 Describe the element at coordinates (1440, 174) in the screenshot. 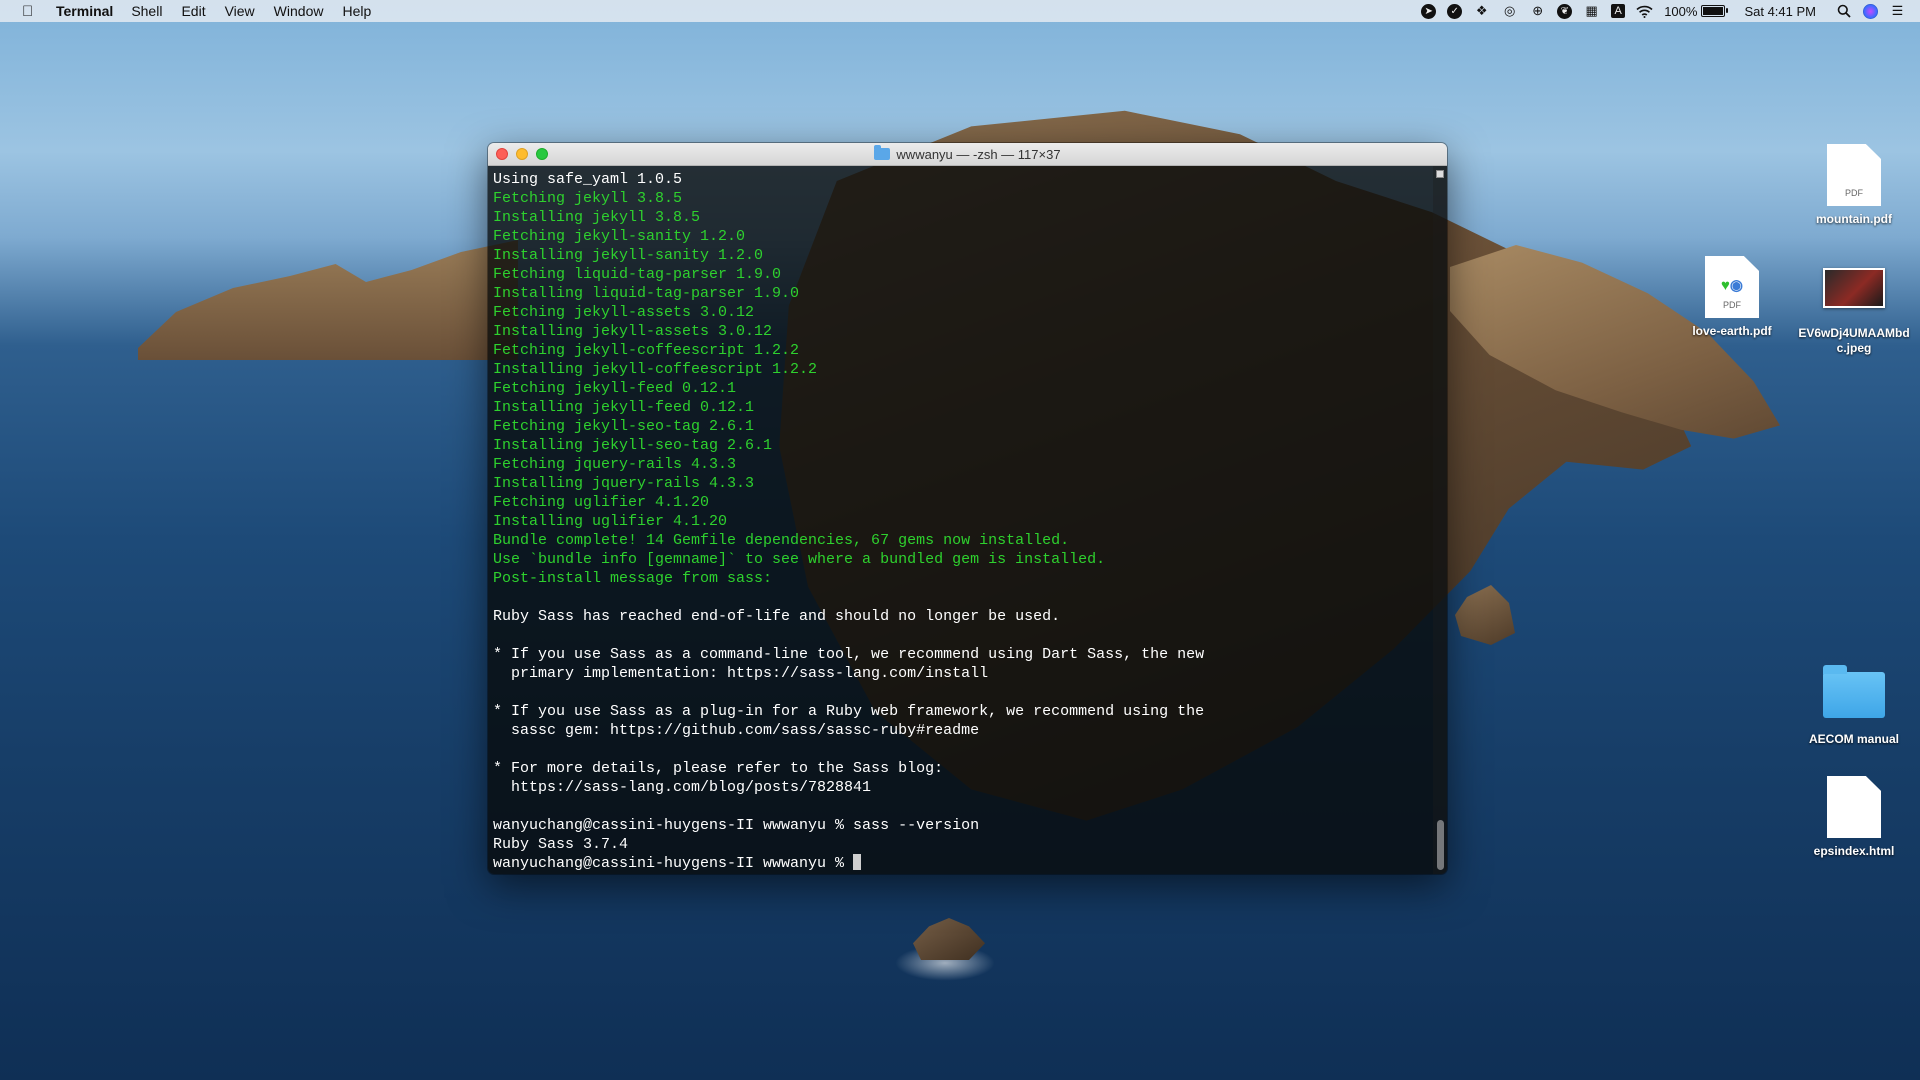

I see `split-view-icon` at that location.